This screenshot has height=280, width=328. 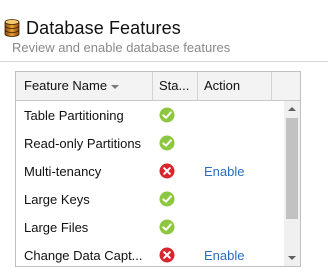 I want to click on table-row: Table Partitioning, so click(x=150, y=115).